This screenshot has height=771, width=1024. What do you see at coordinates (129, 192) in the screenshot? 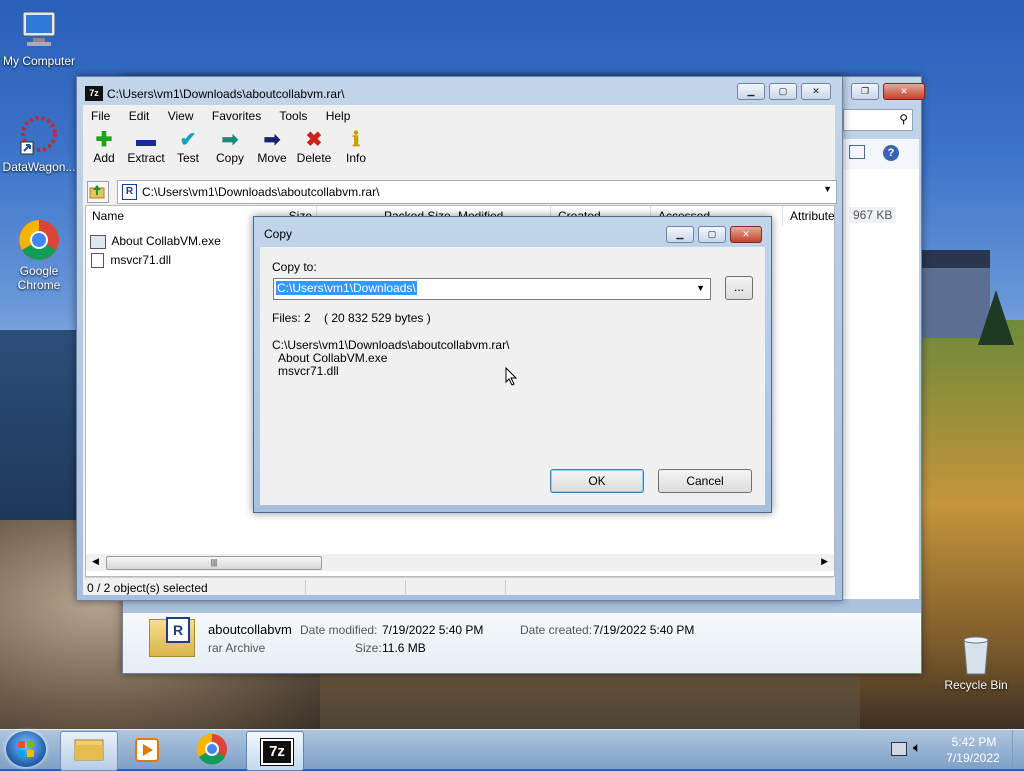
I see `rar-small-icon: R` at bounding box center [129, 192].